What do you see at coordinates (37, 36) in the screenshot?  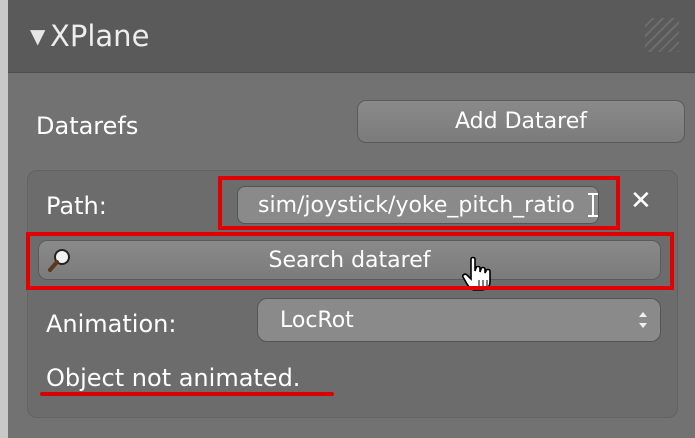 I see `triangle-down-icon: ▼` at bounding box center [37, 36].